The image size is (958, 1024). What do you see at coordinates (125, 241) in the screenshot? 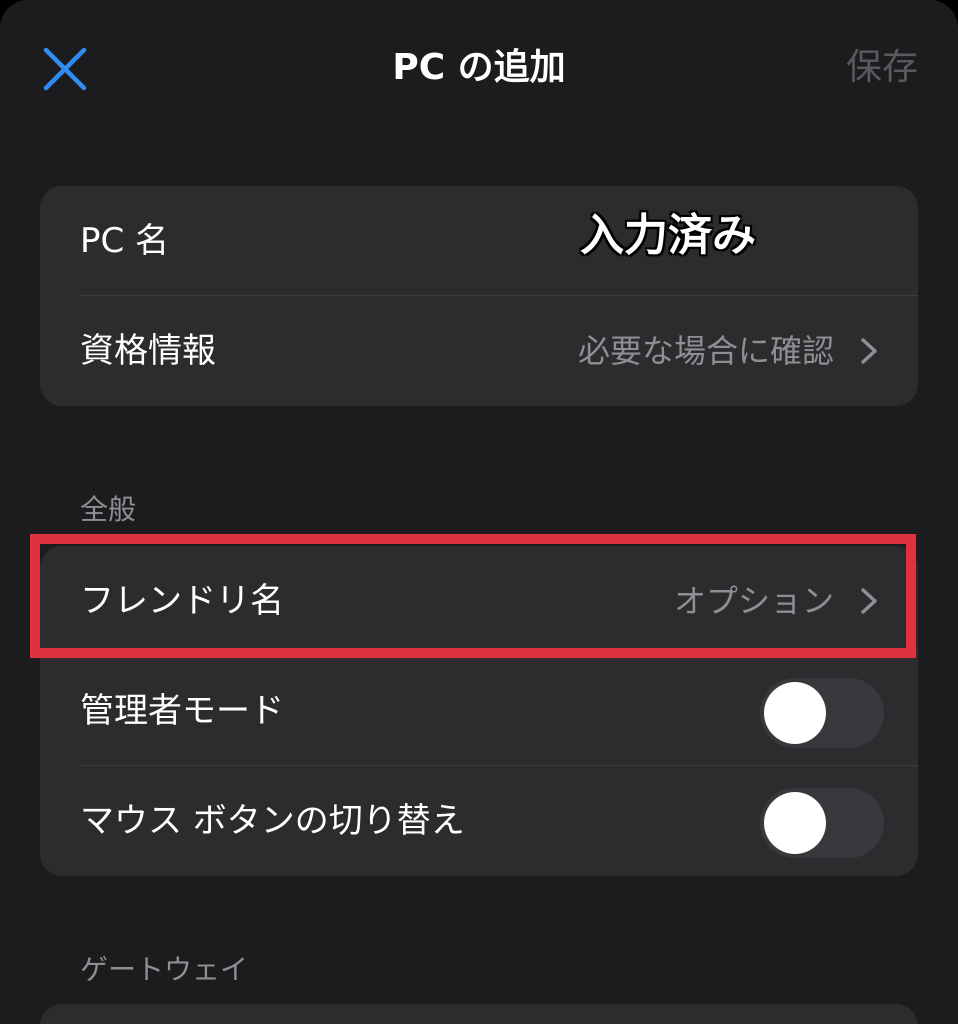
I see `pc-name-label: PC 名` at bounding box center [125, 241].